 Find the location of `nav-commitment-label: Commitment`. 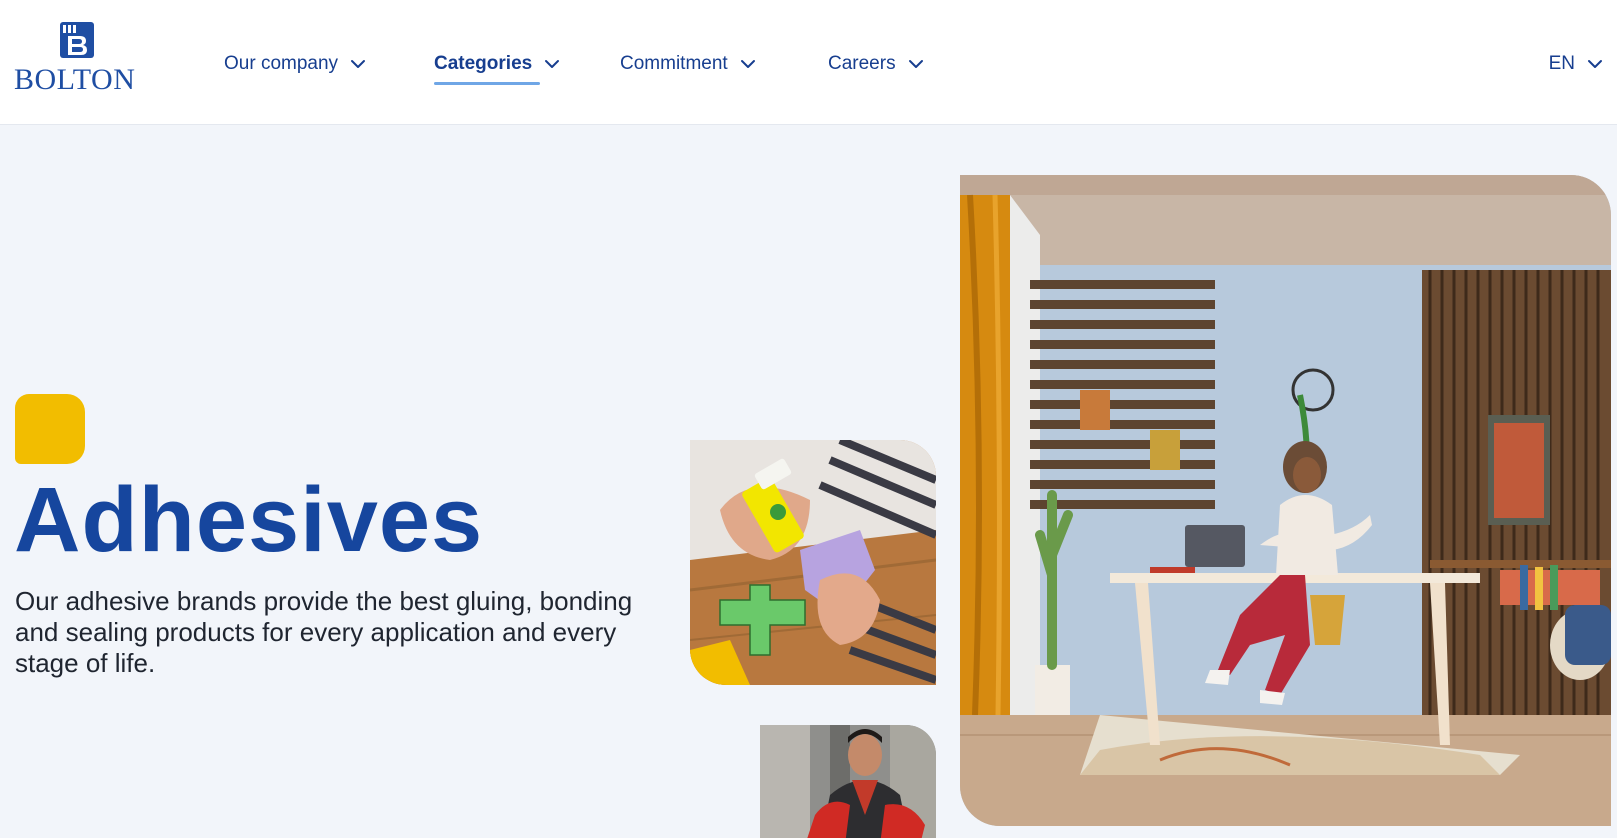

nav-commitment-label: Commitment is located at coordinates (674, 63).